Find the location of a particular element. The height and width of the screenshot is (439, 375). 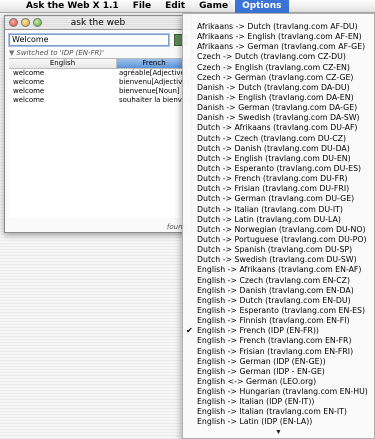

table-row: welcome souhaiter la bienvenue is located at coordinates (100, 100).